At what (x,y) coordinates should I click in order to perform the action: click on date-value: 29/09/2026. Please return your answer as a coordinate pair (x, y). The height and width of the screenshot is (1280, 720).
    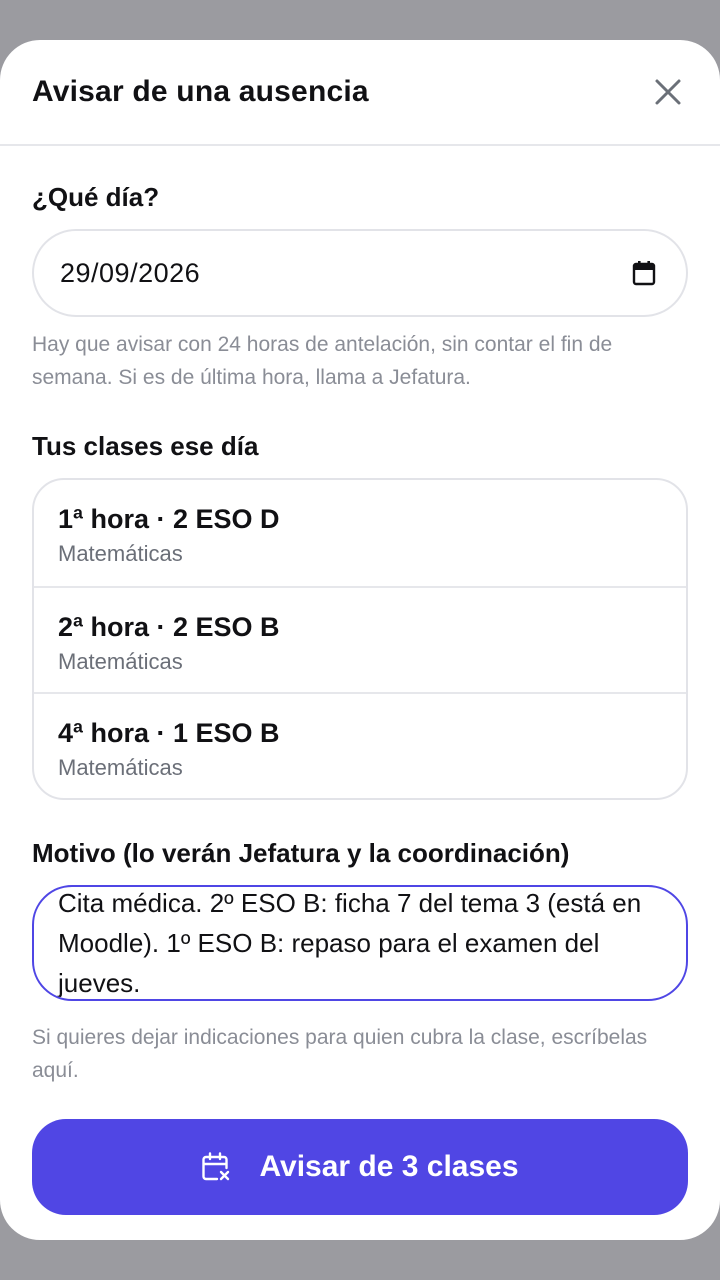
    Looking at the image, I should click on (130, 272).